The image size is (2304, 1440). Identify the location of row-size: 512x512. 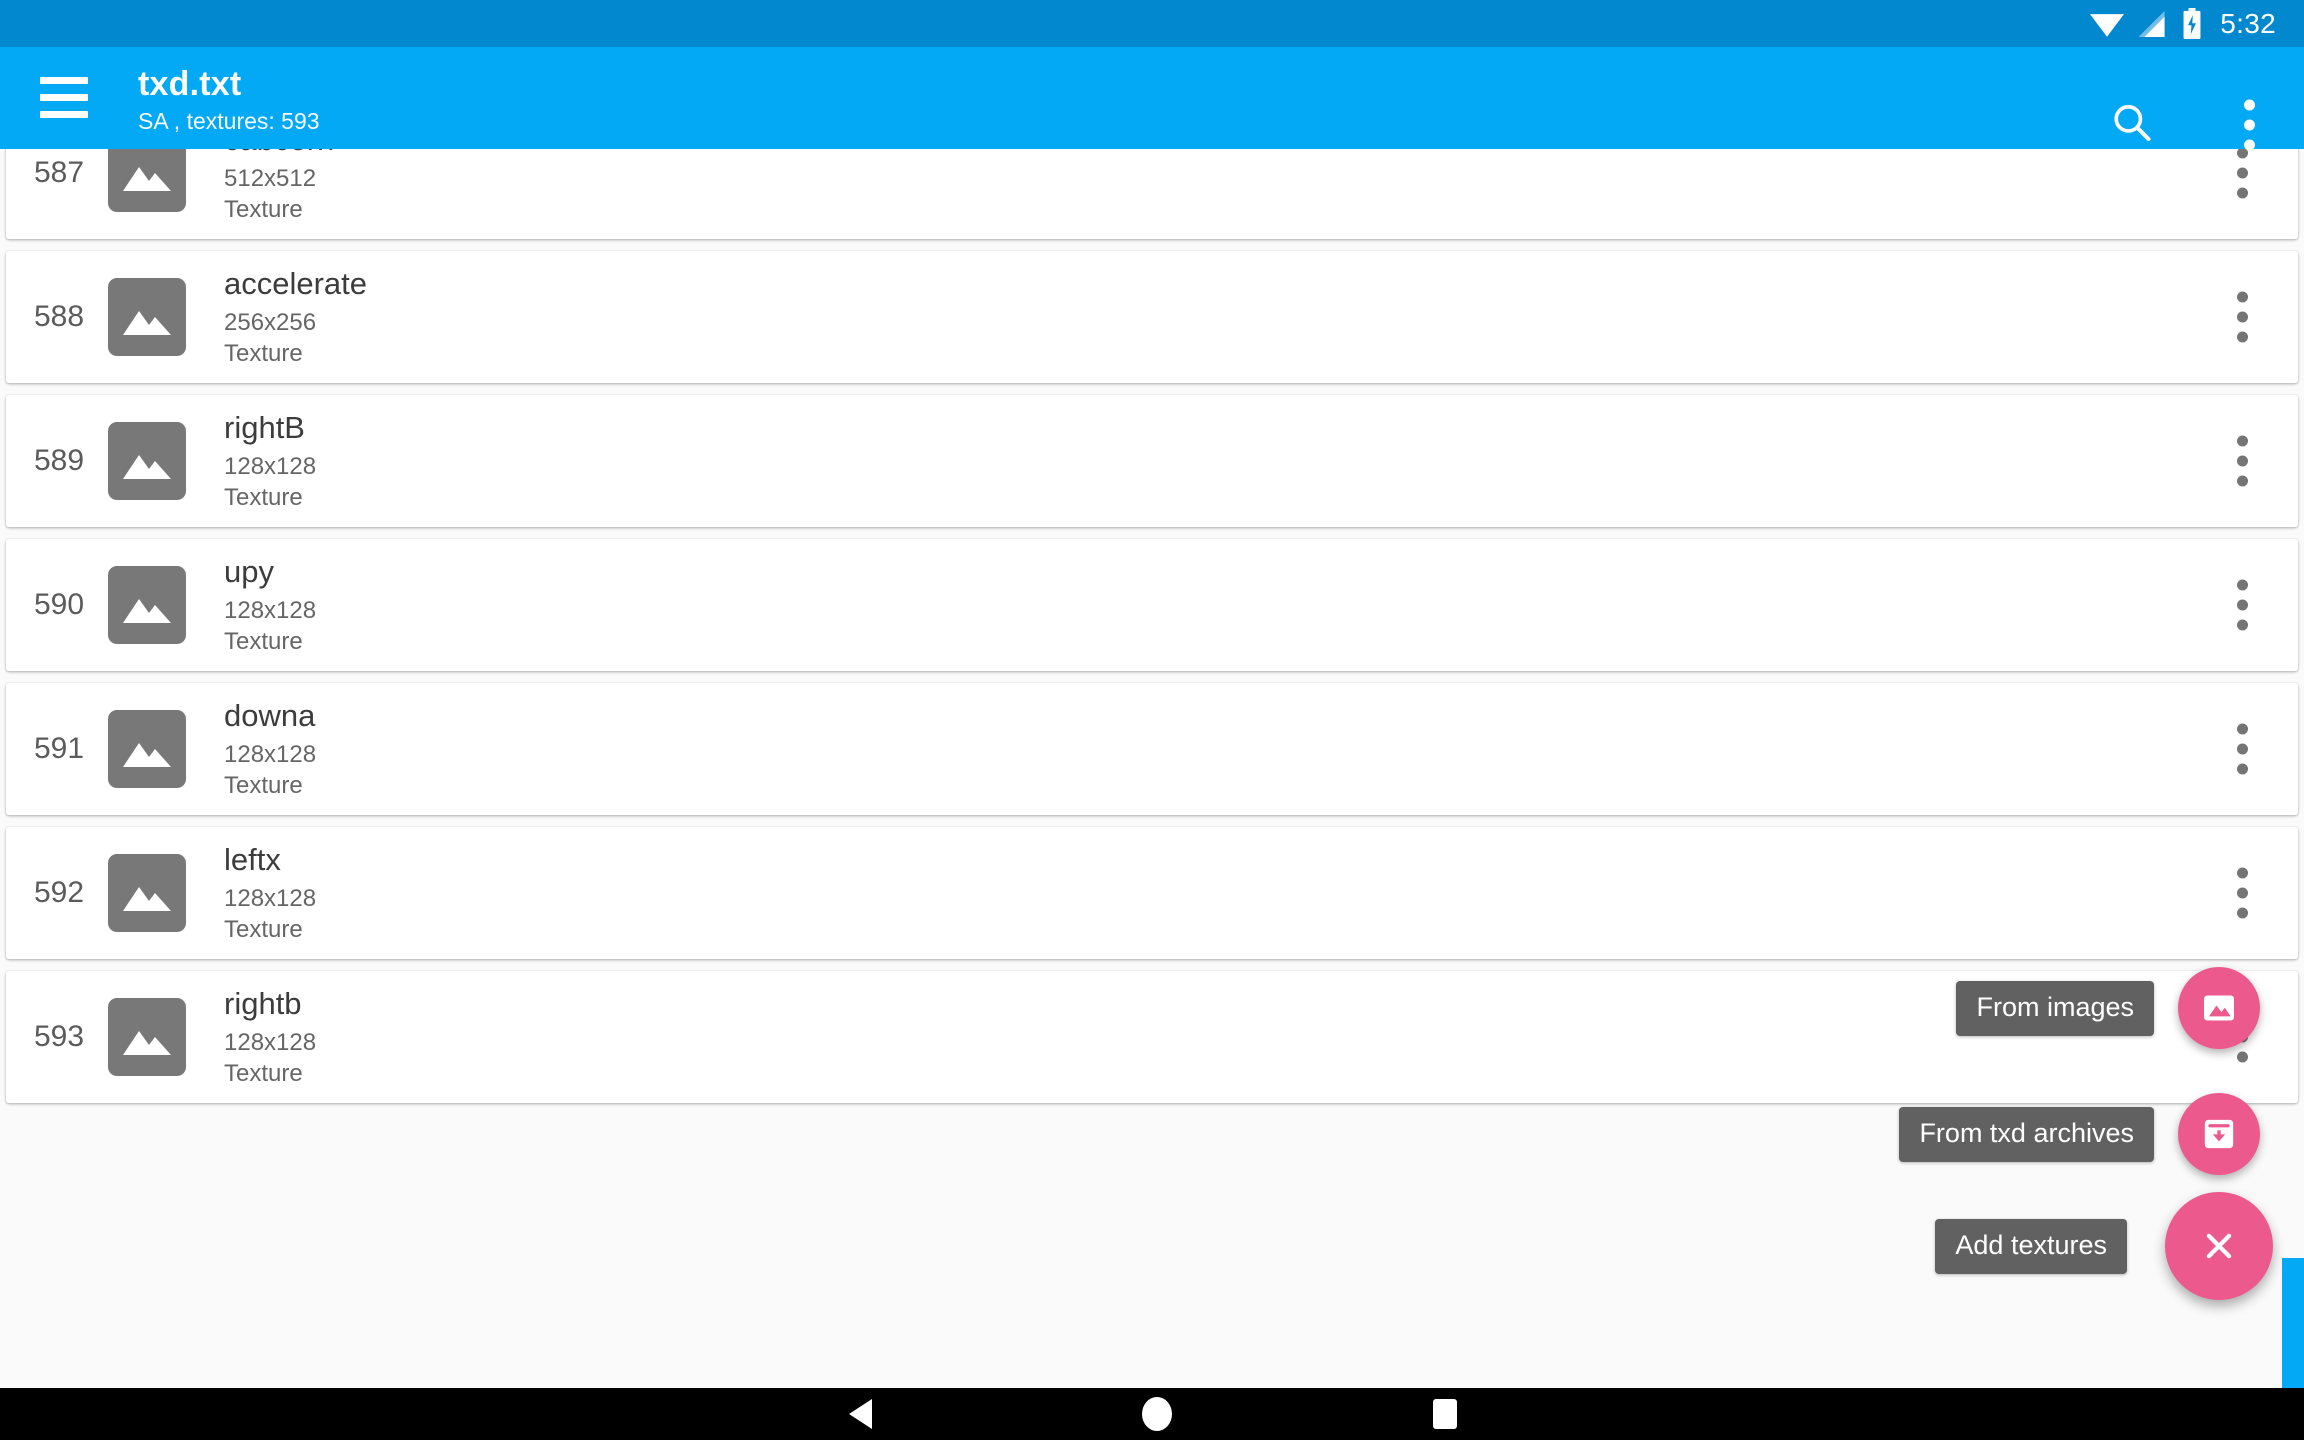
(270, 178).